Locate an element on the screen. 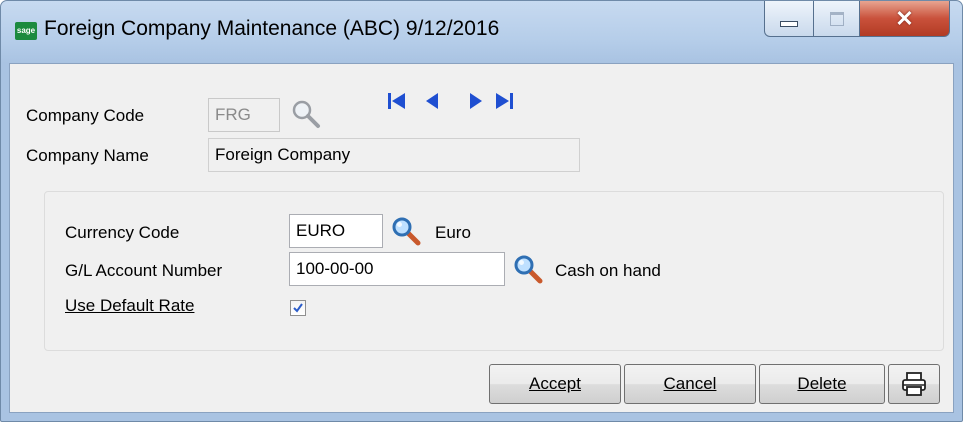 This screenshot has height=424, width=963. first-record-icon is located at coordinates (397, 101).